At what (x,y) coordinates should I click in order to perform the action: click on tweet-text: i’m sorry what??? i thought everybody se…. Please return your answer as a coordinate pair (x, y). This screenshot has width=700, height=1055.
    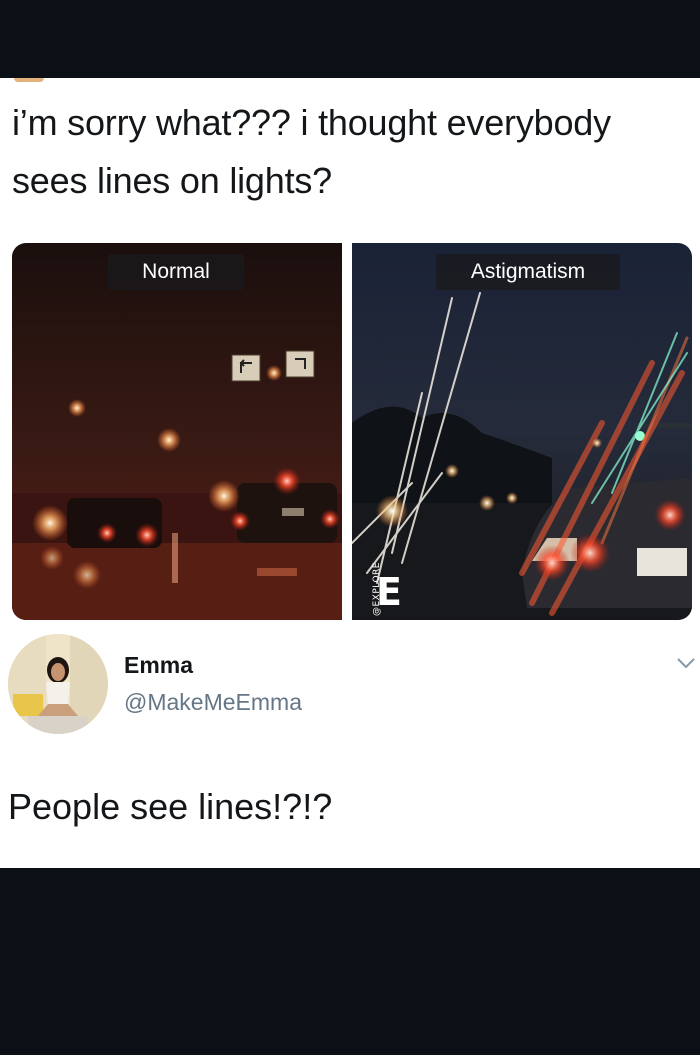
    Looking at the image, I should click on (311, 151).